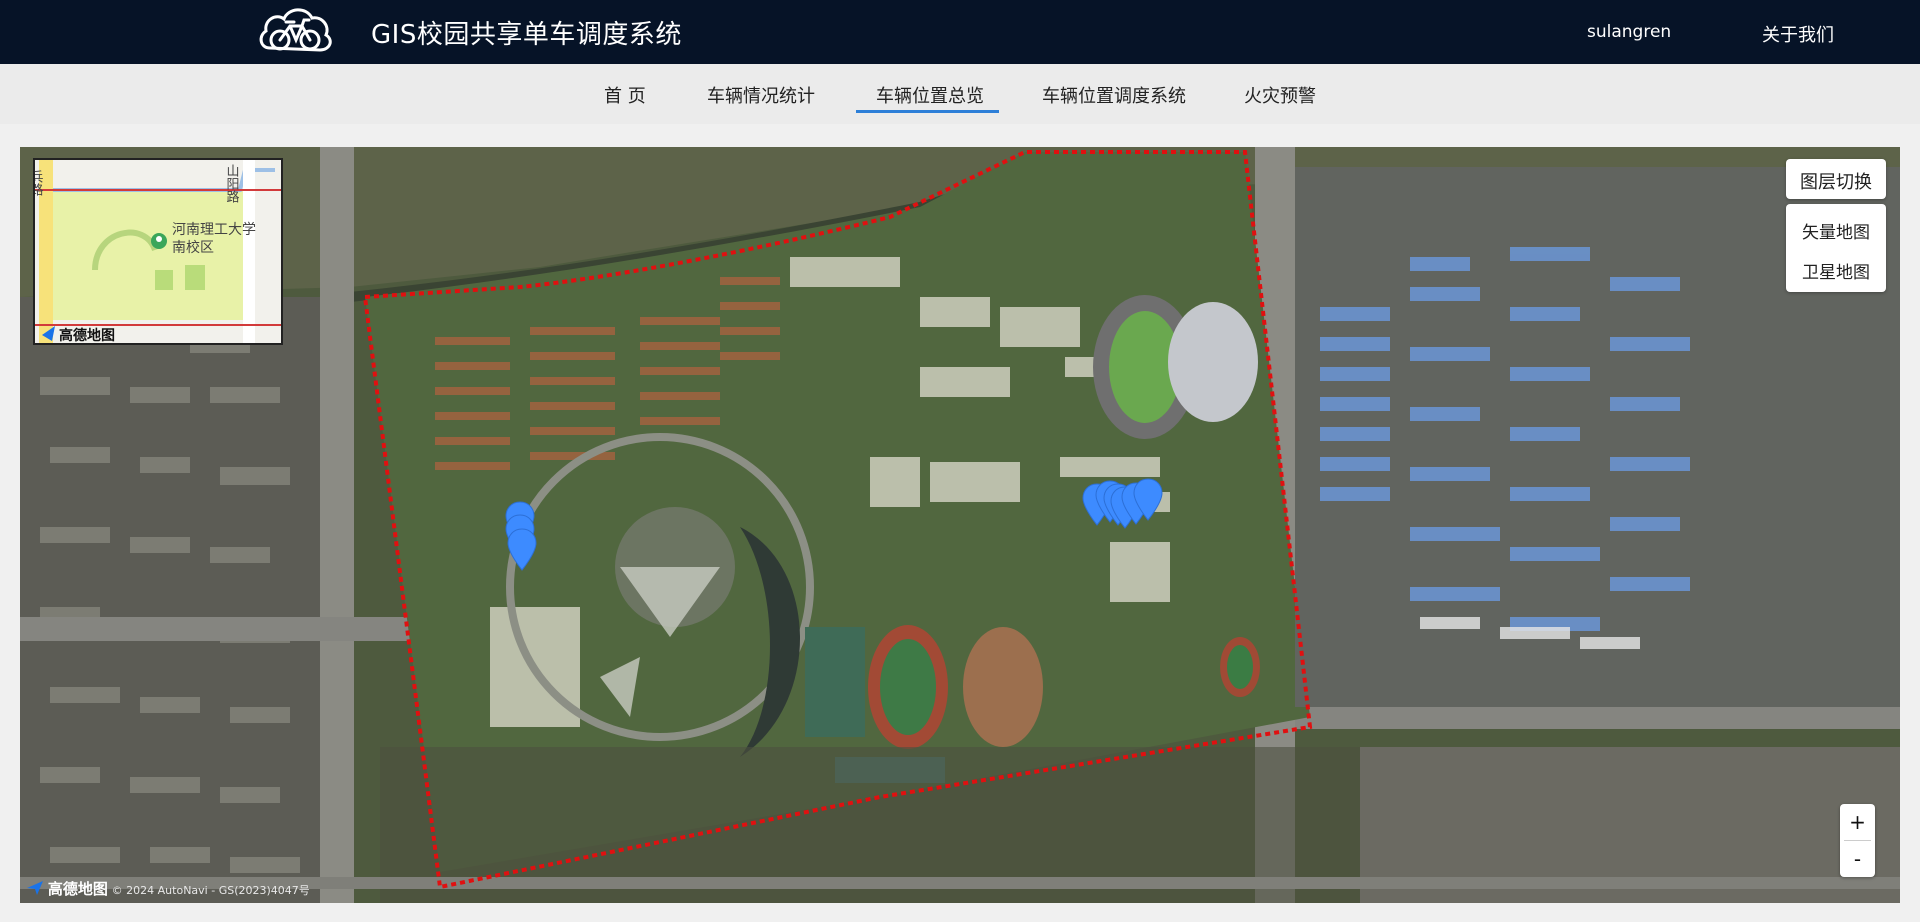 The width and height of the screenshot is (1920, 922). I want to click on overview-minimap: 河南理工大学 南校区 兵路 山阳路 高德地图, so click(158, 251).